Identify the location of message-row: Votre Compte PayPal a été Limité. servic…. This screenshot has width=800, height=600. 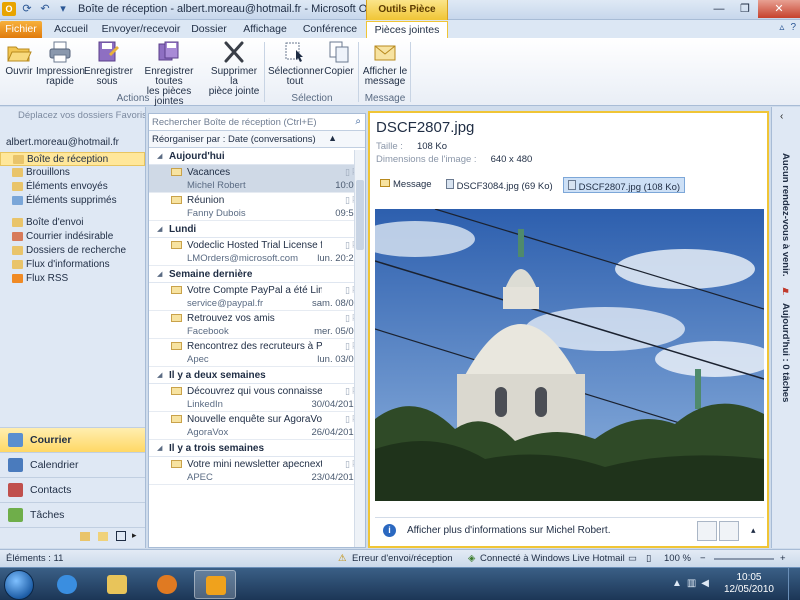
(257, 297).